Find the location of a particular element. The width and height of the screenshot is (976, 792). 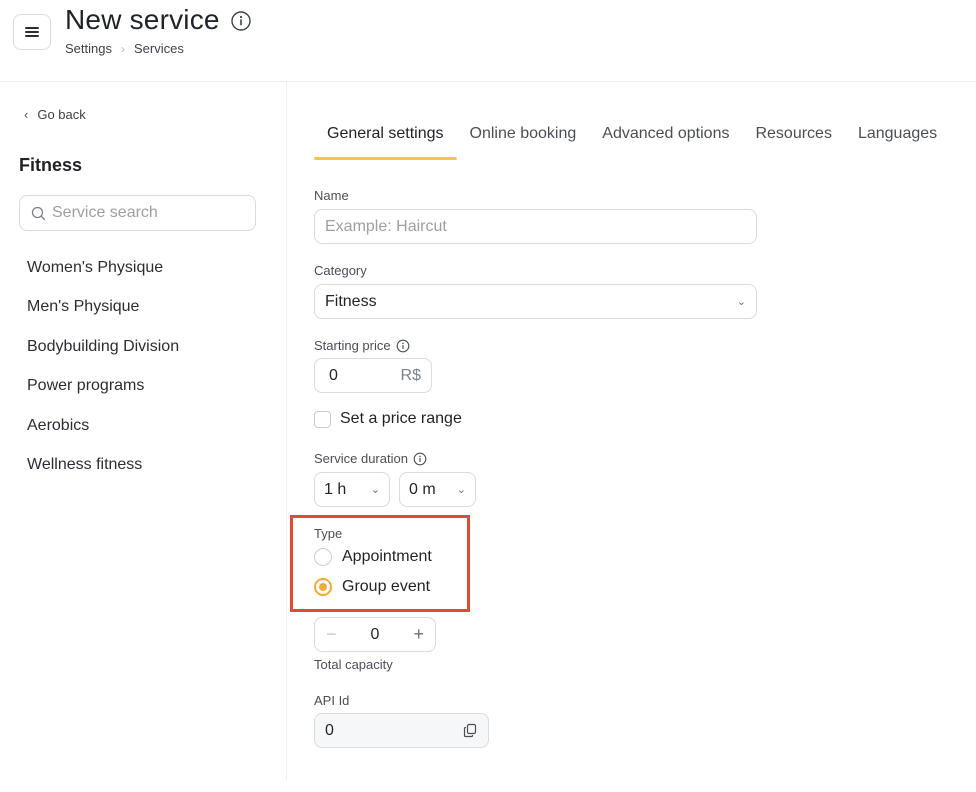

name-input is located at coordinates (535, 226).